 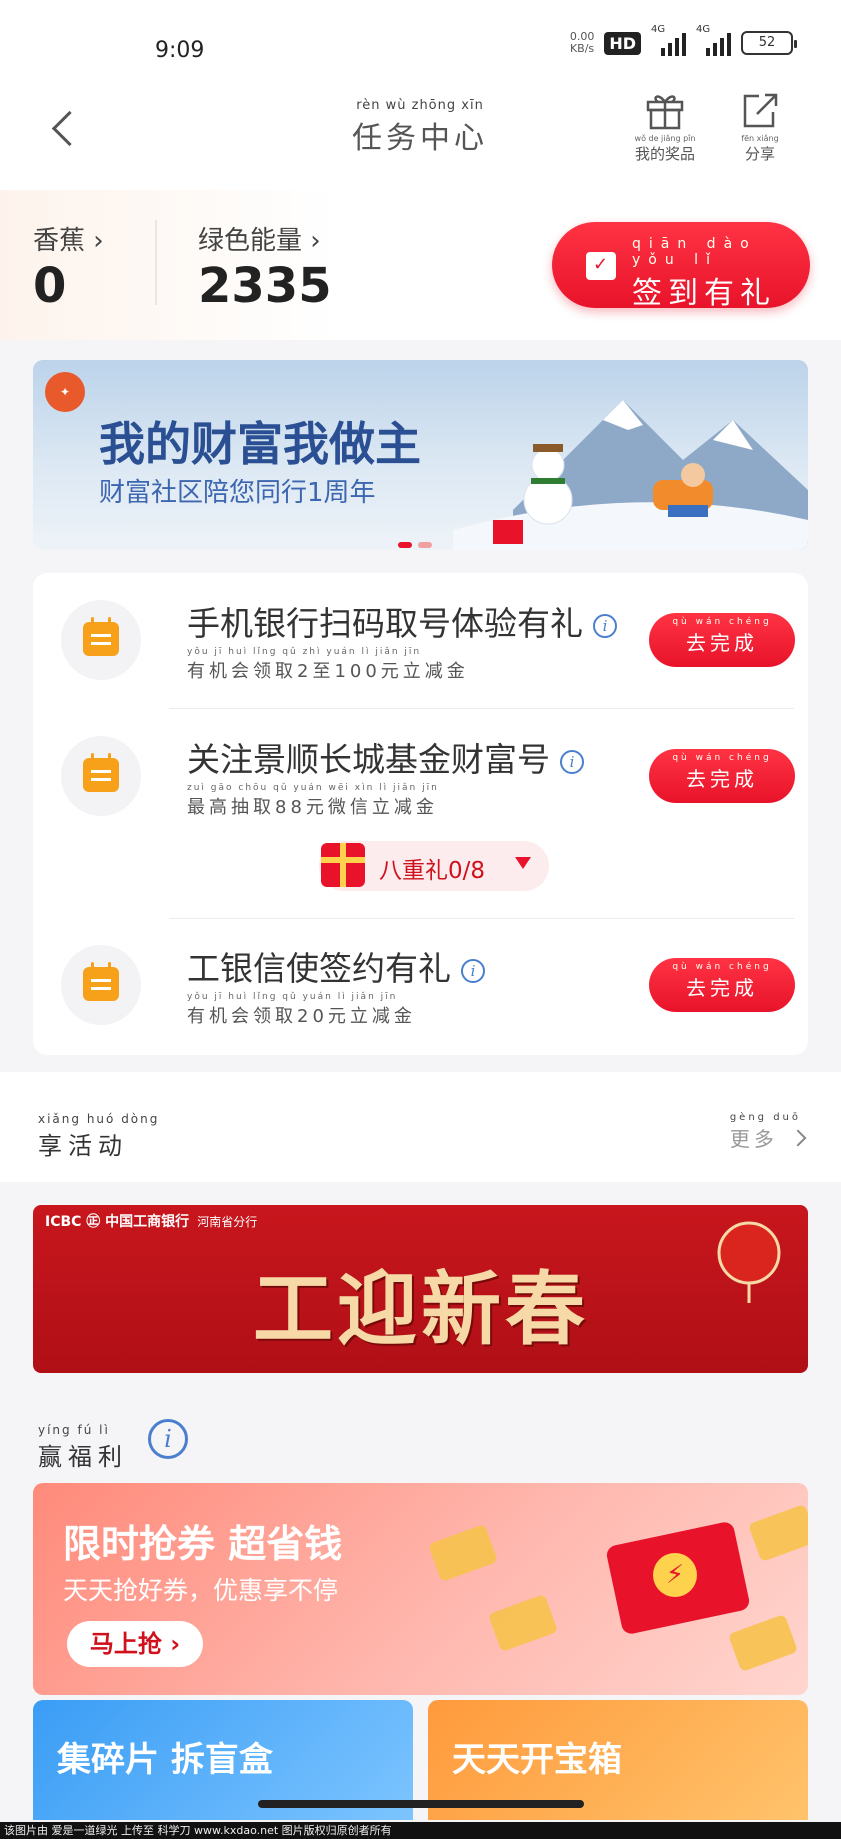 I want to click on status-time: 9:09, so click(x=180, y=50).